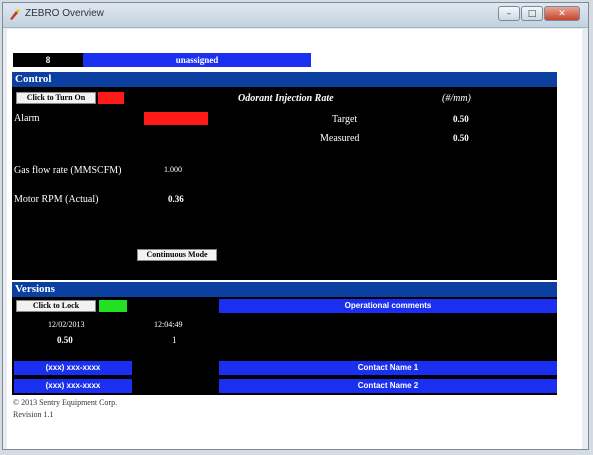  I want to click on slot-number-box: 8, so click(48, 60).